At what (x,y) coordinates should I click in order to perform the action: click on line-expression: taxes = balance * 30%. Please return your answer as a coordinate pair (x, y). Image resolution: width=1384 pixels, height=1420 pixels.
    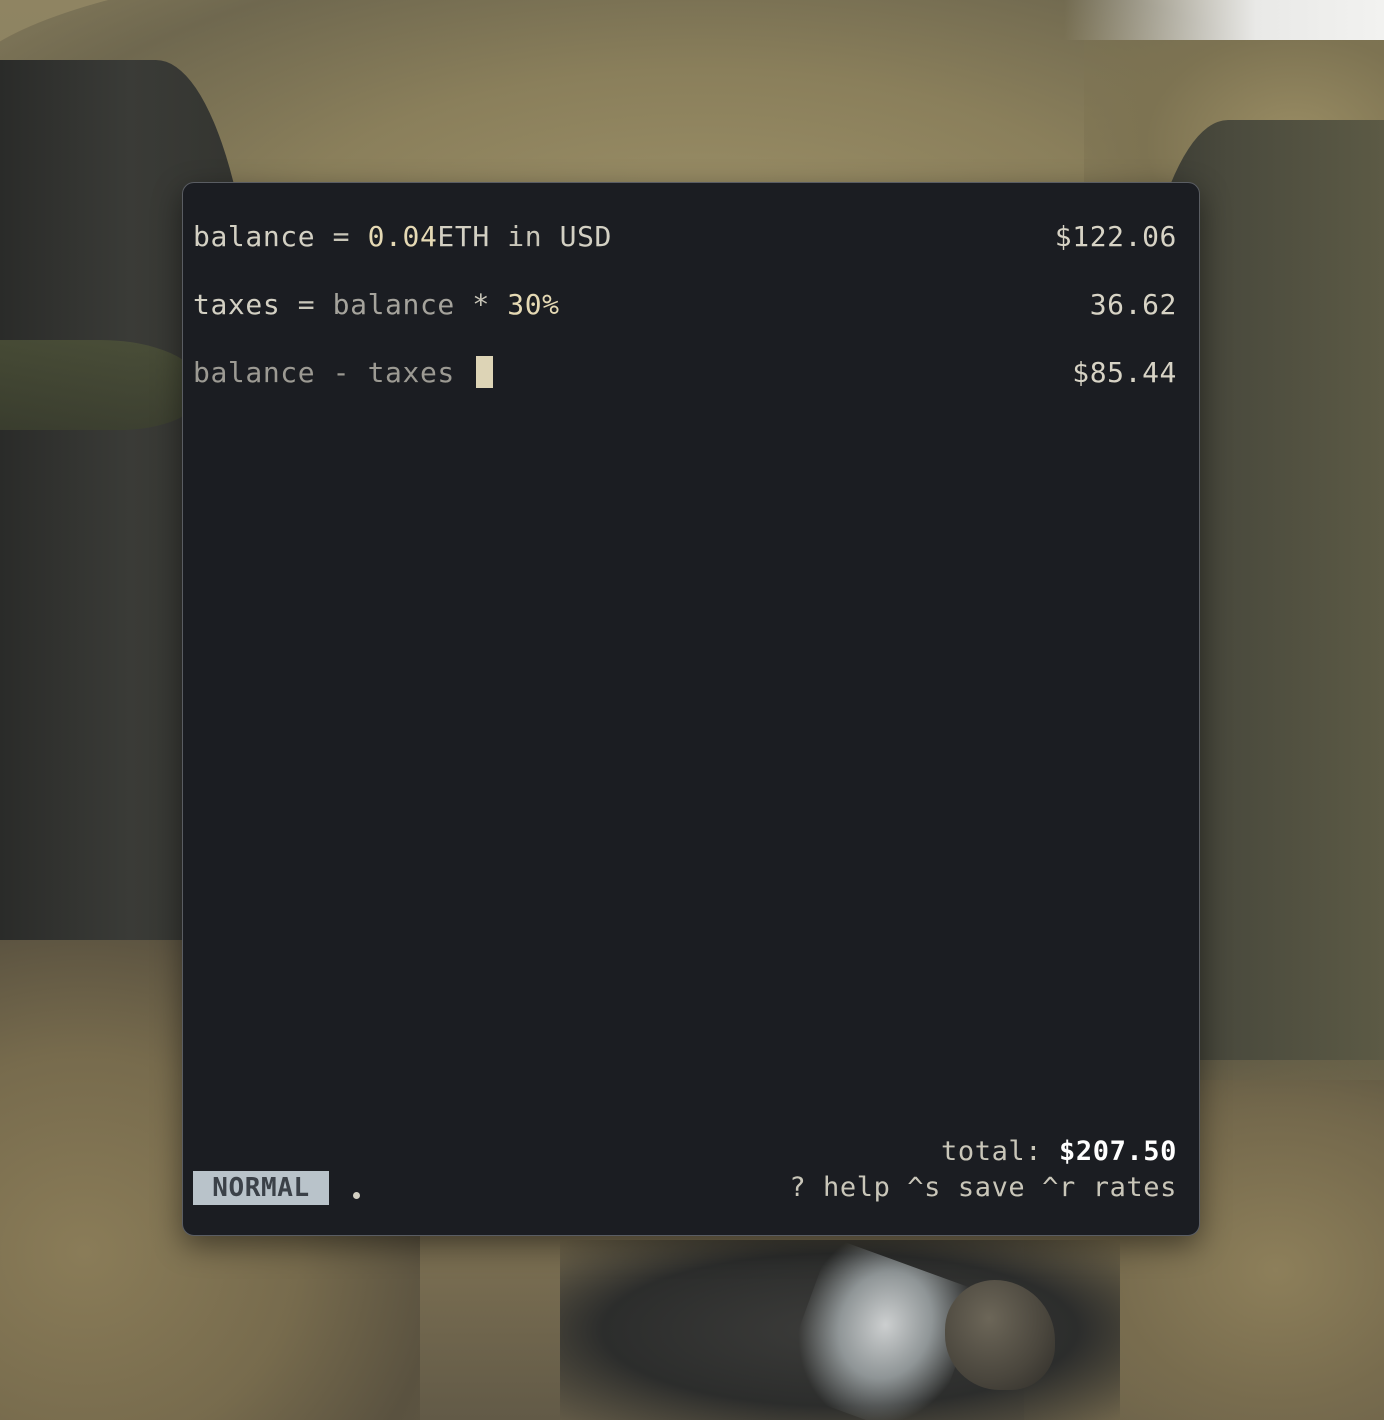
    Looking at the image, I should click on (376, 305).